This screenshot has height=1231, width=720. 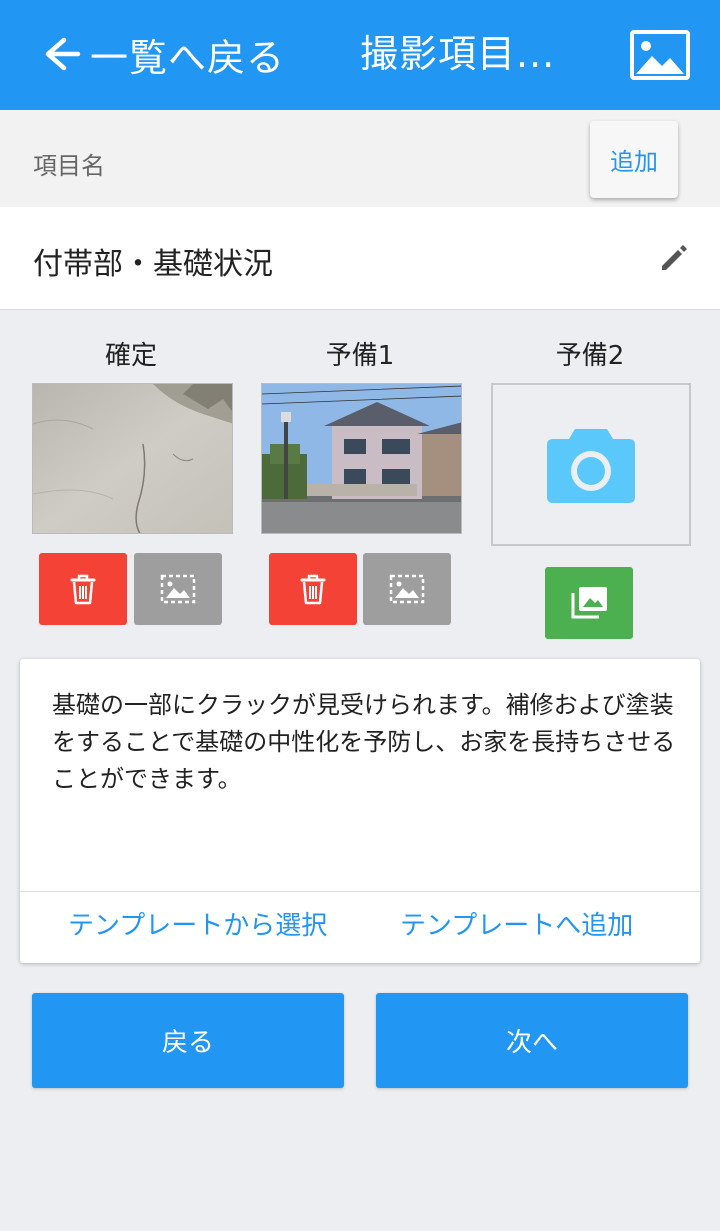 What do you see at coordinates (188, 57) in the screenshot?
I see `back-to-list-label: 一覧へ戻る` at bounding box center [188, 57].